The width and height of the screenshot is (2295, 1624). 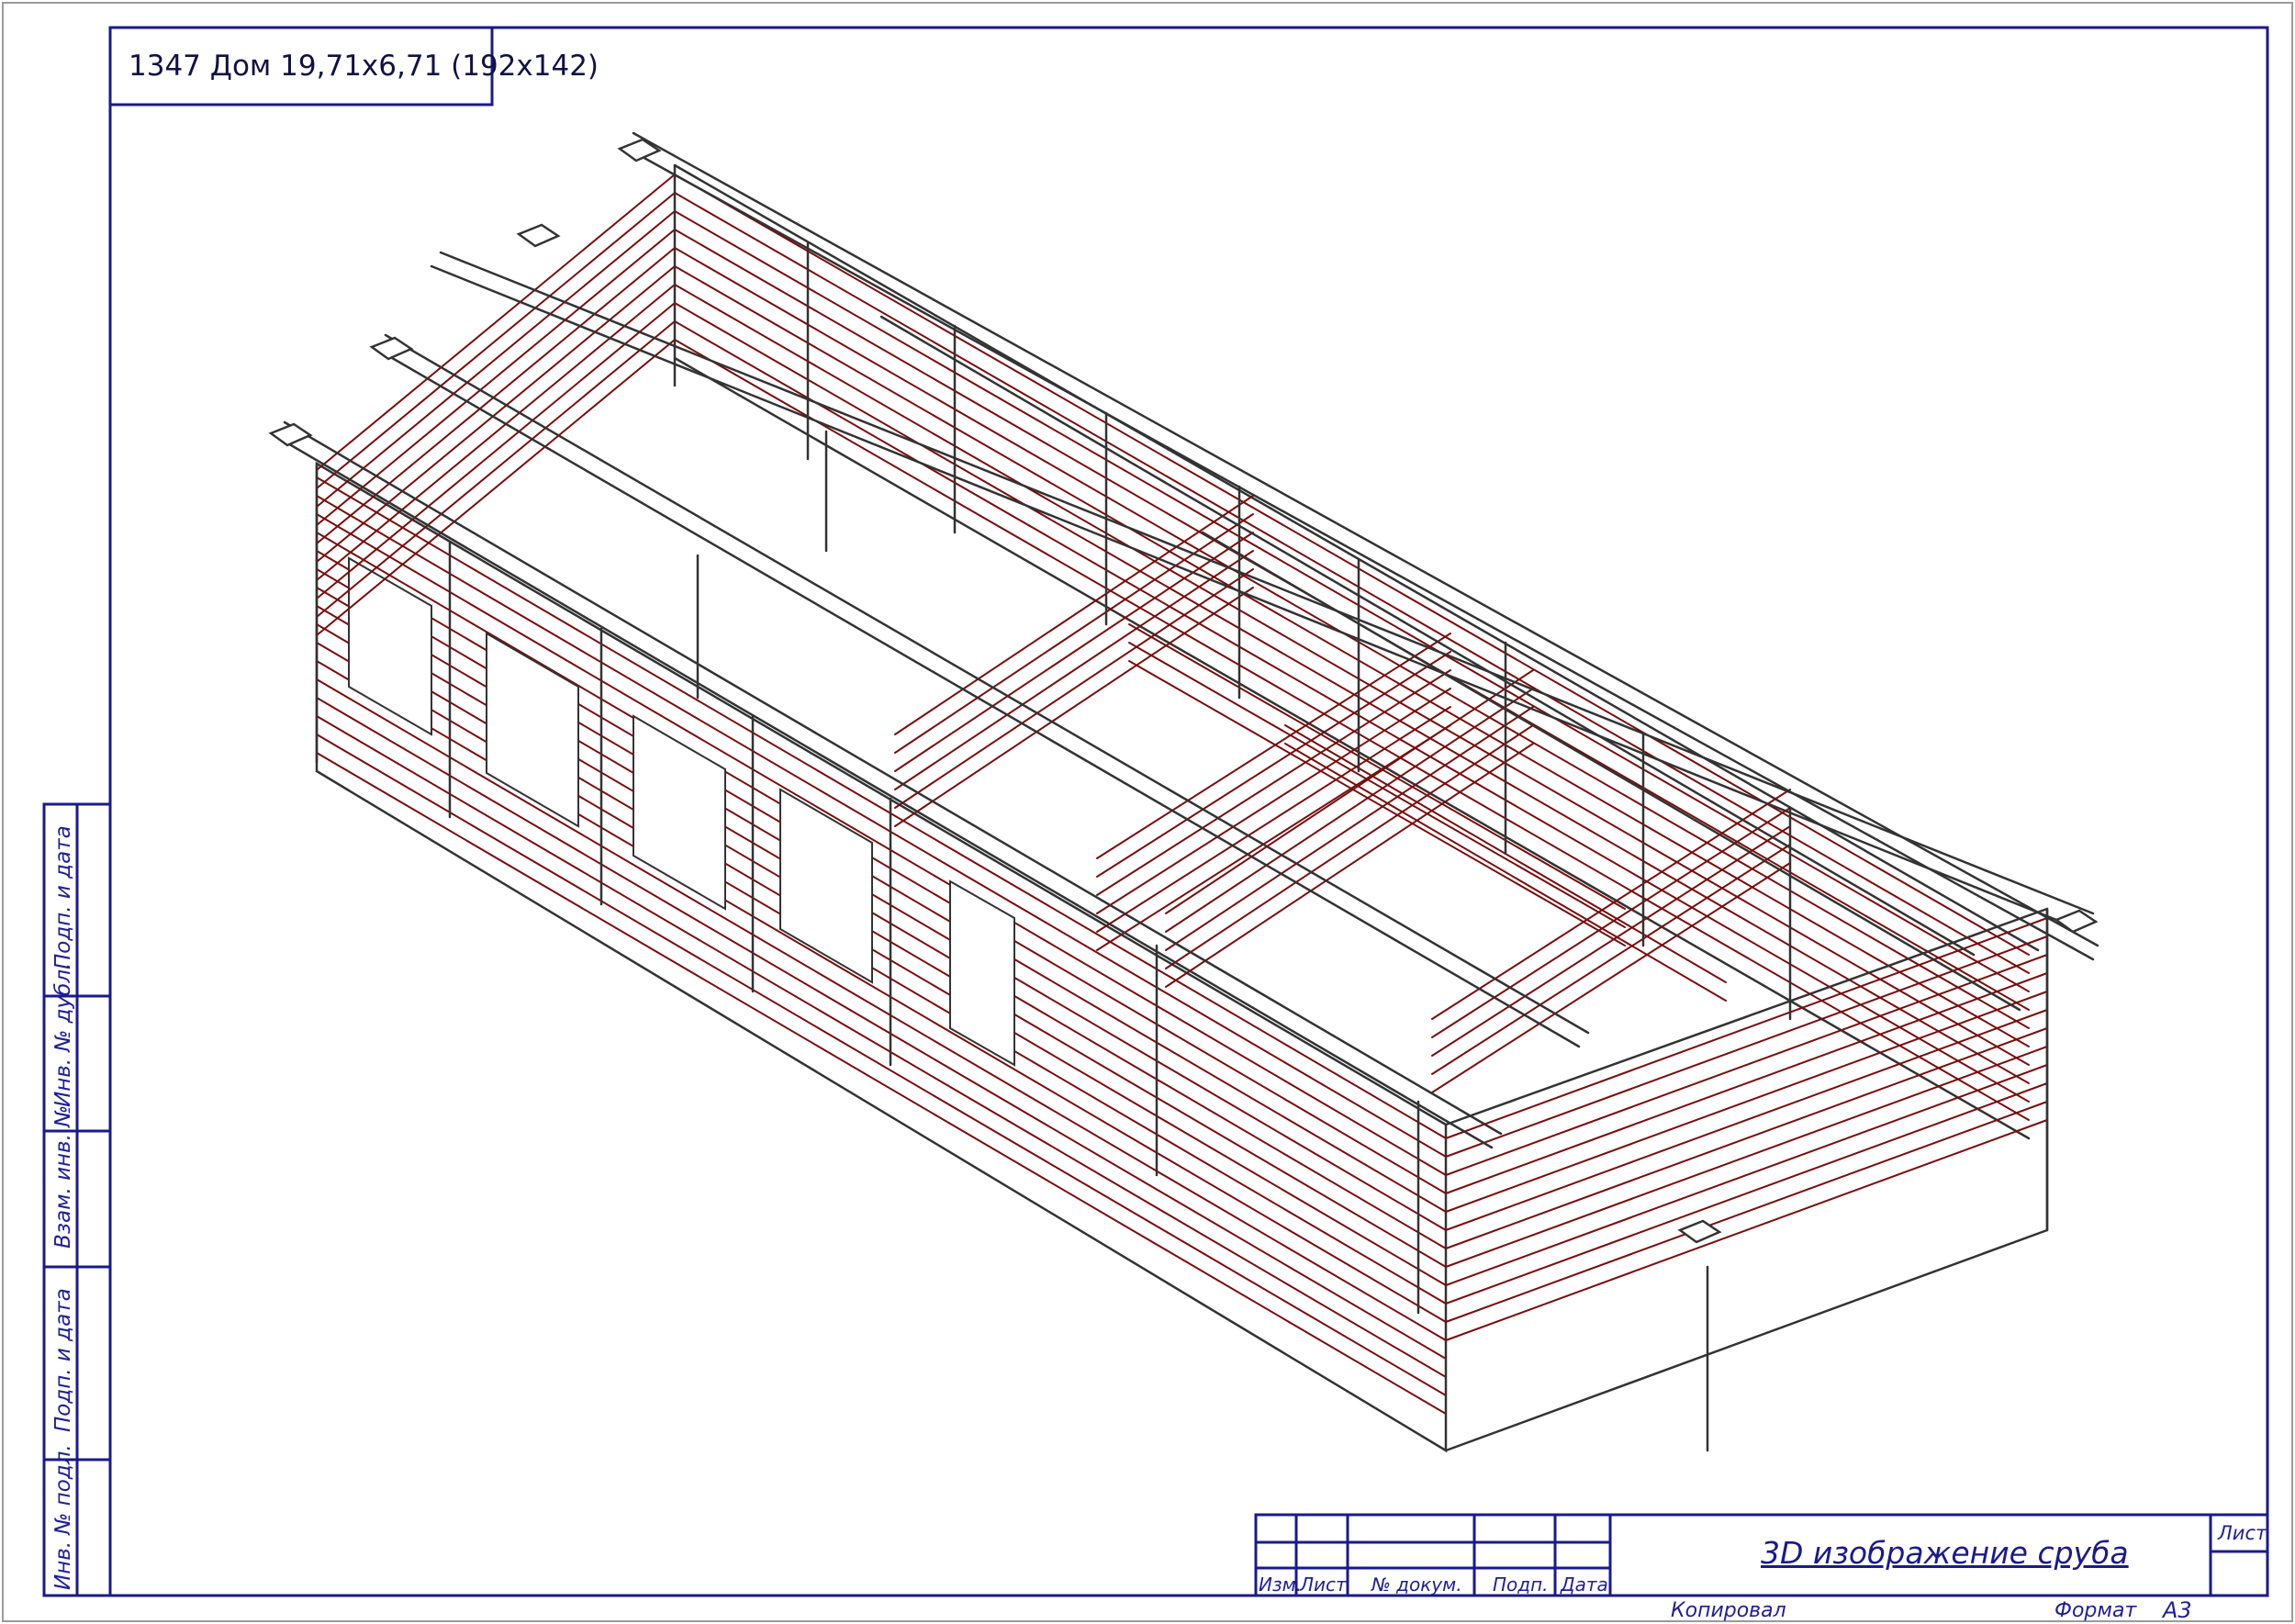 I want to click on drawing-title: 1347 Дом 19,71х6,71 (192х142), so click(x=364, y=66).